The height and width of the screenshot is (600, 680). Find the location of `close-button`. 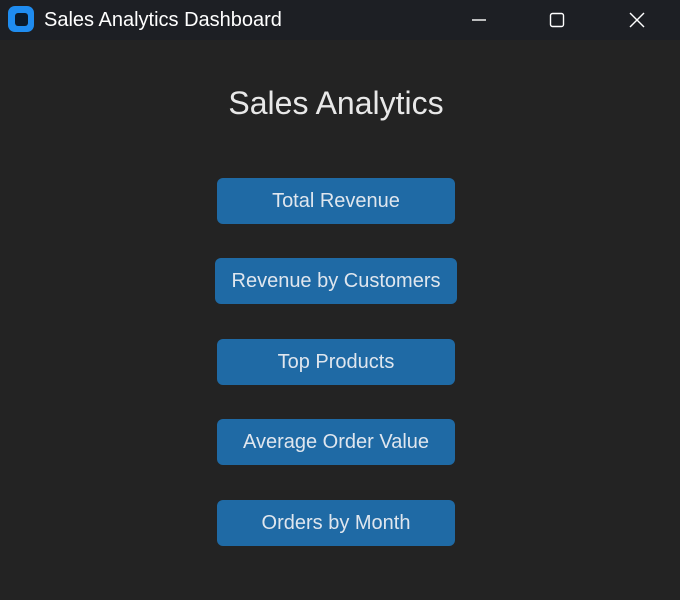

close-button is located at coordinates (637, 20).